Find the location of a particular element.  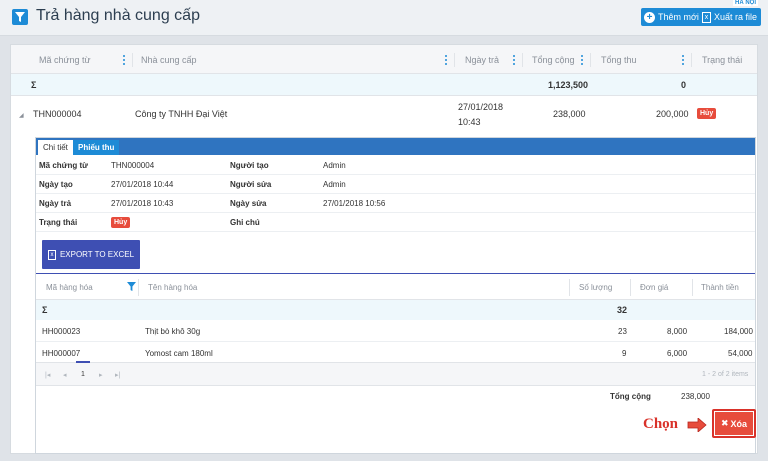

row-time: 10:43 is located at coordinates (469, 122).